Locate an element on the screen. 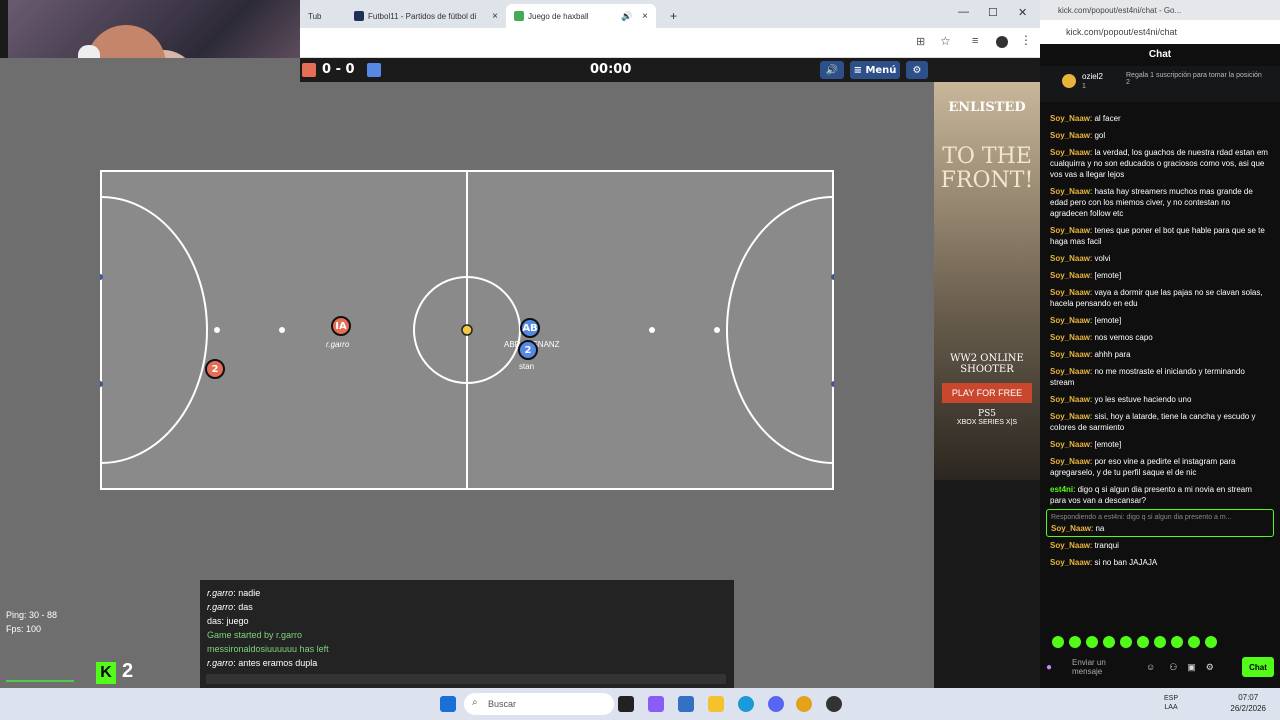  playlist-icon: ≡ is located at coordinates (975, 41).